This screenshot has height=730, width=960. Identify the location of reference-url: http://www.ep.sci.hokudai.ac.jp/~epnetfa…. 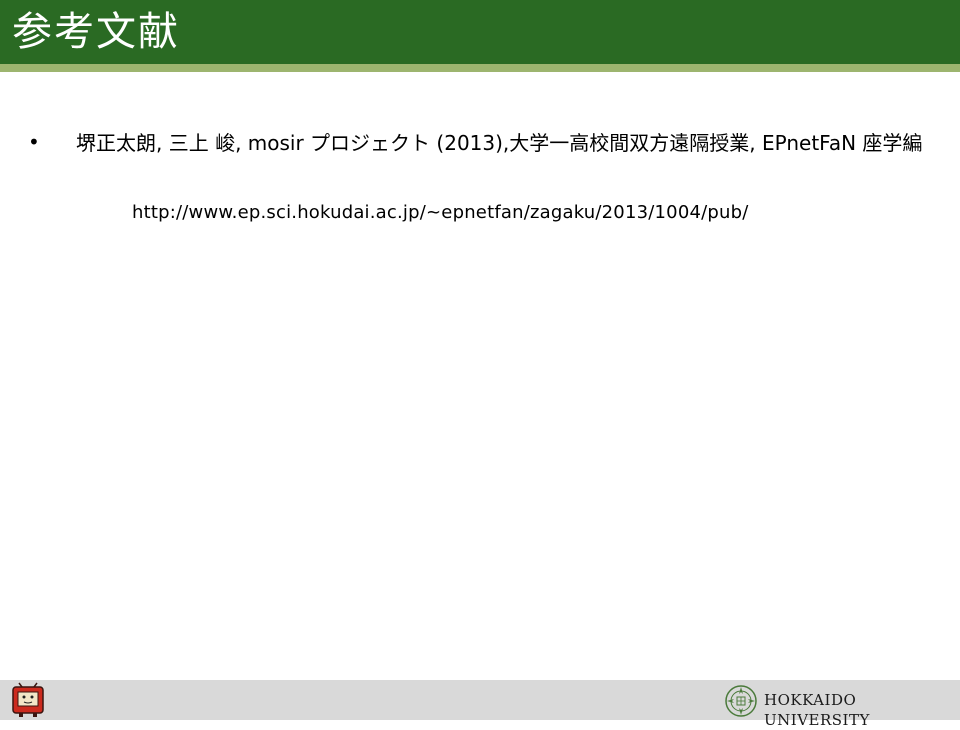
(440, 213).